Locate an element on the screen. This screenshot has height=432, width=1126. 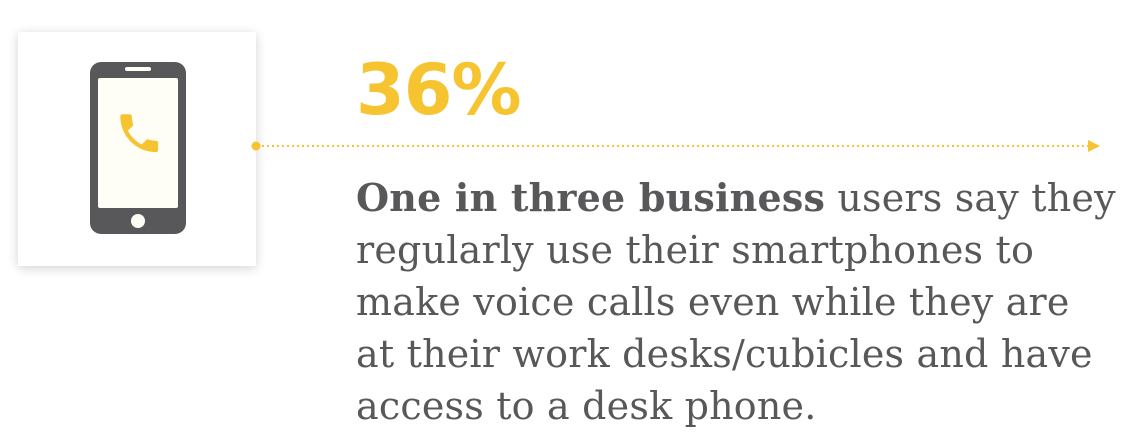
phone-speaker is located at coordinates (138, 69).